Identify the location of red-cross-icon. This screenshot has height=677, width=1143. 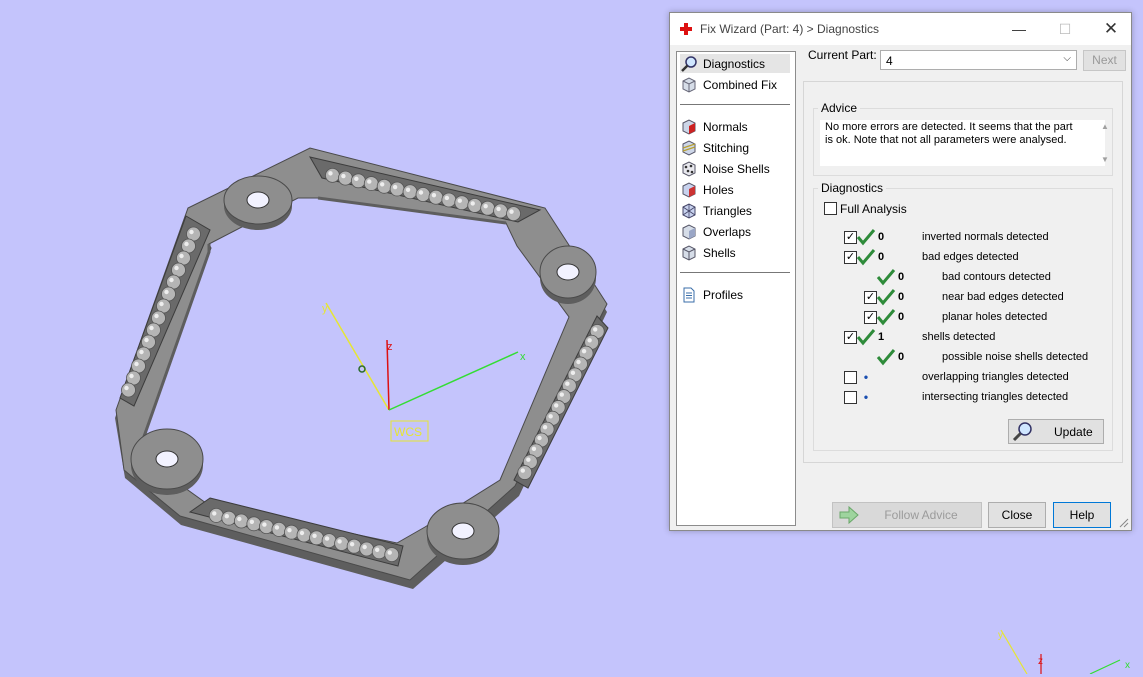
(686, 29).